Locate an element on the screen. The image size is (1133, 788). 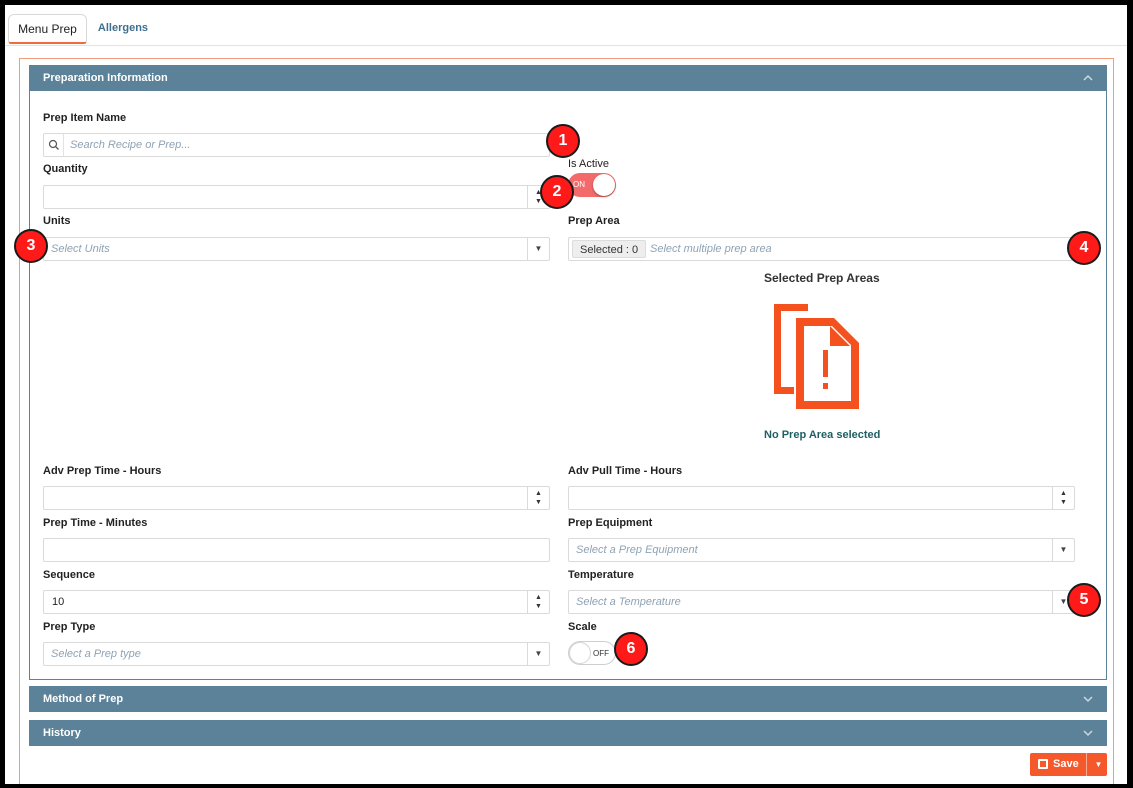
save-label: Save is located at coordinates (1066, 764).